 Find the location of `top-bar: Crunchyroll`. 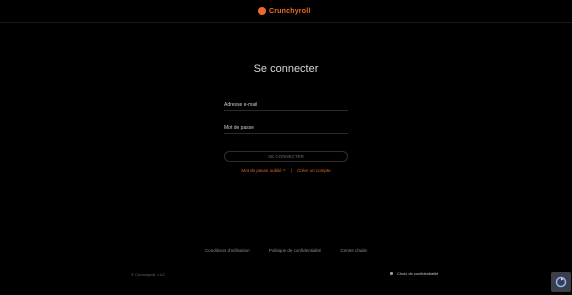

top-bar: Crunchyroll is located at coordinates (286, 11).